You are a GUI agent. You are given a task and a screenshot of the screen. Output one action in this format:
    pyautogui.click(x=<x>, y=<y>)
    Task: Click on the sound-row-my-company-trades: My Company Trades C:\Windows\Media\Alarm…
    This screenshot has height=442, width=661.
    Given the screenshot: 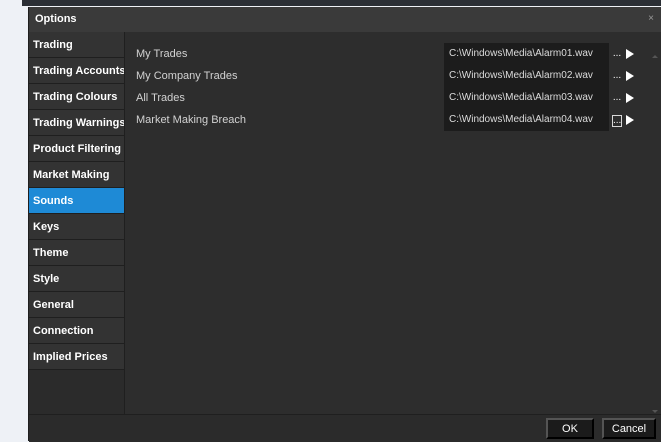 What is the action you would take?
    pyautogui.click(x=393, y=76)
    